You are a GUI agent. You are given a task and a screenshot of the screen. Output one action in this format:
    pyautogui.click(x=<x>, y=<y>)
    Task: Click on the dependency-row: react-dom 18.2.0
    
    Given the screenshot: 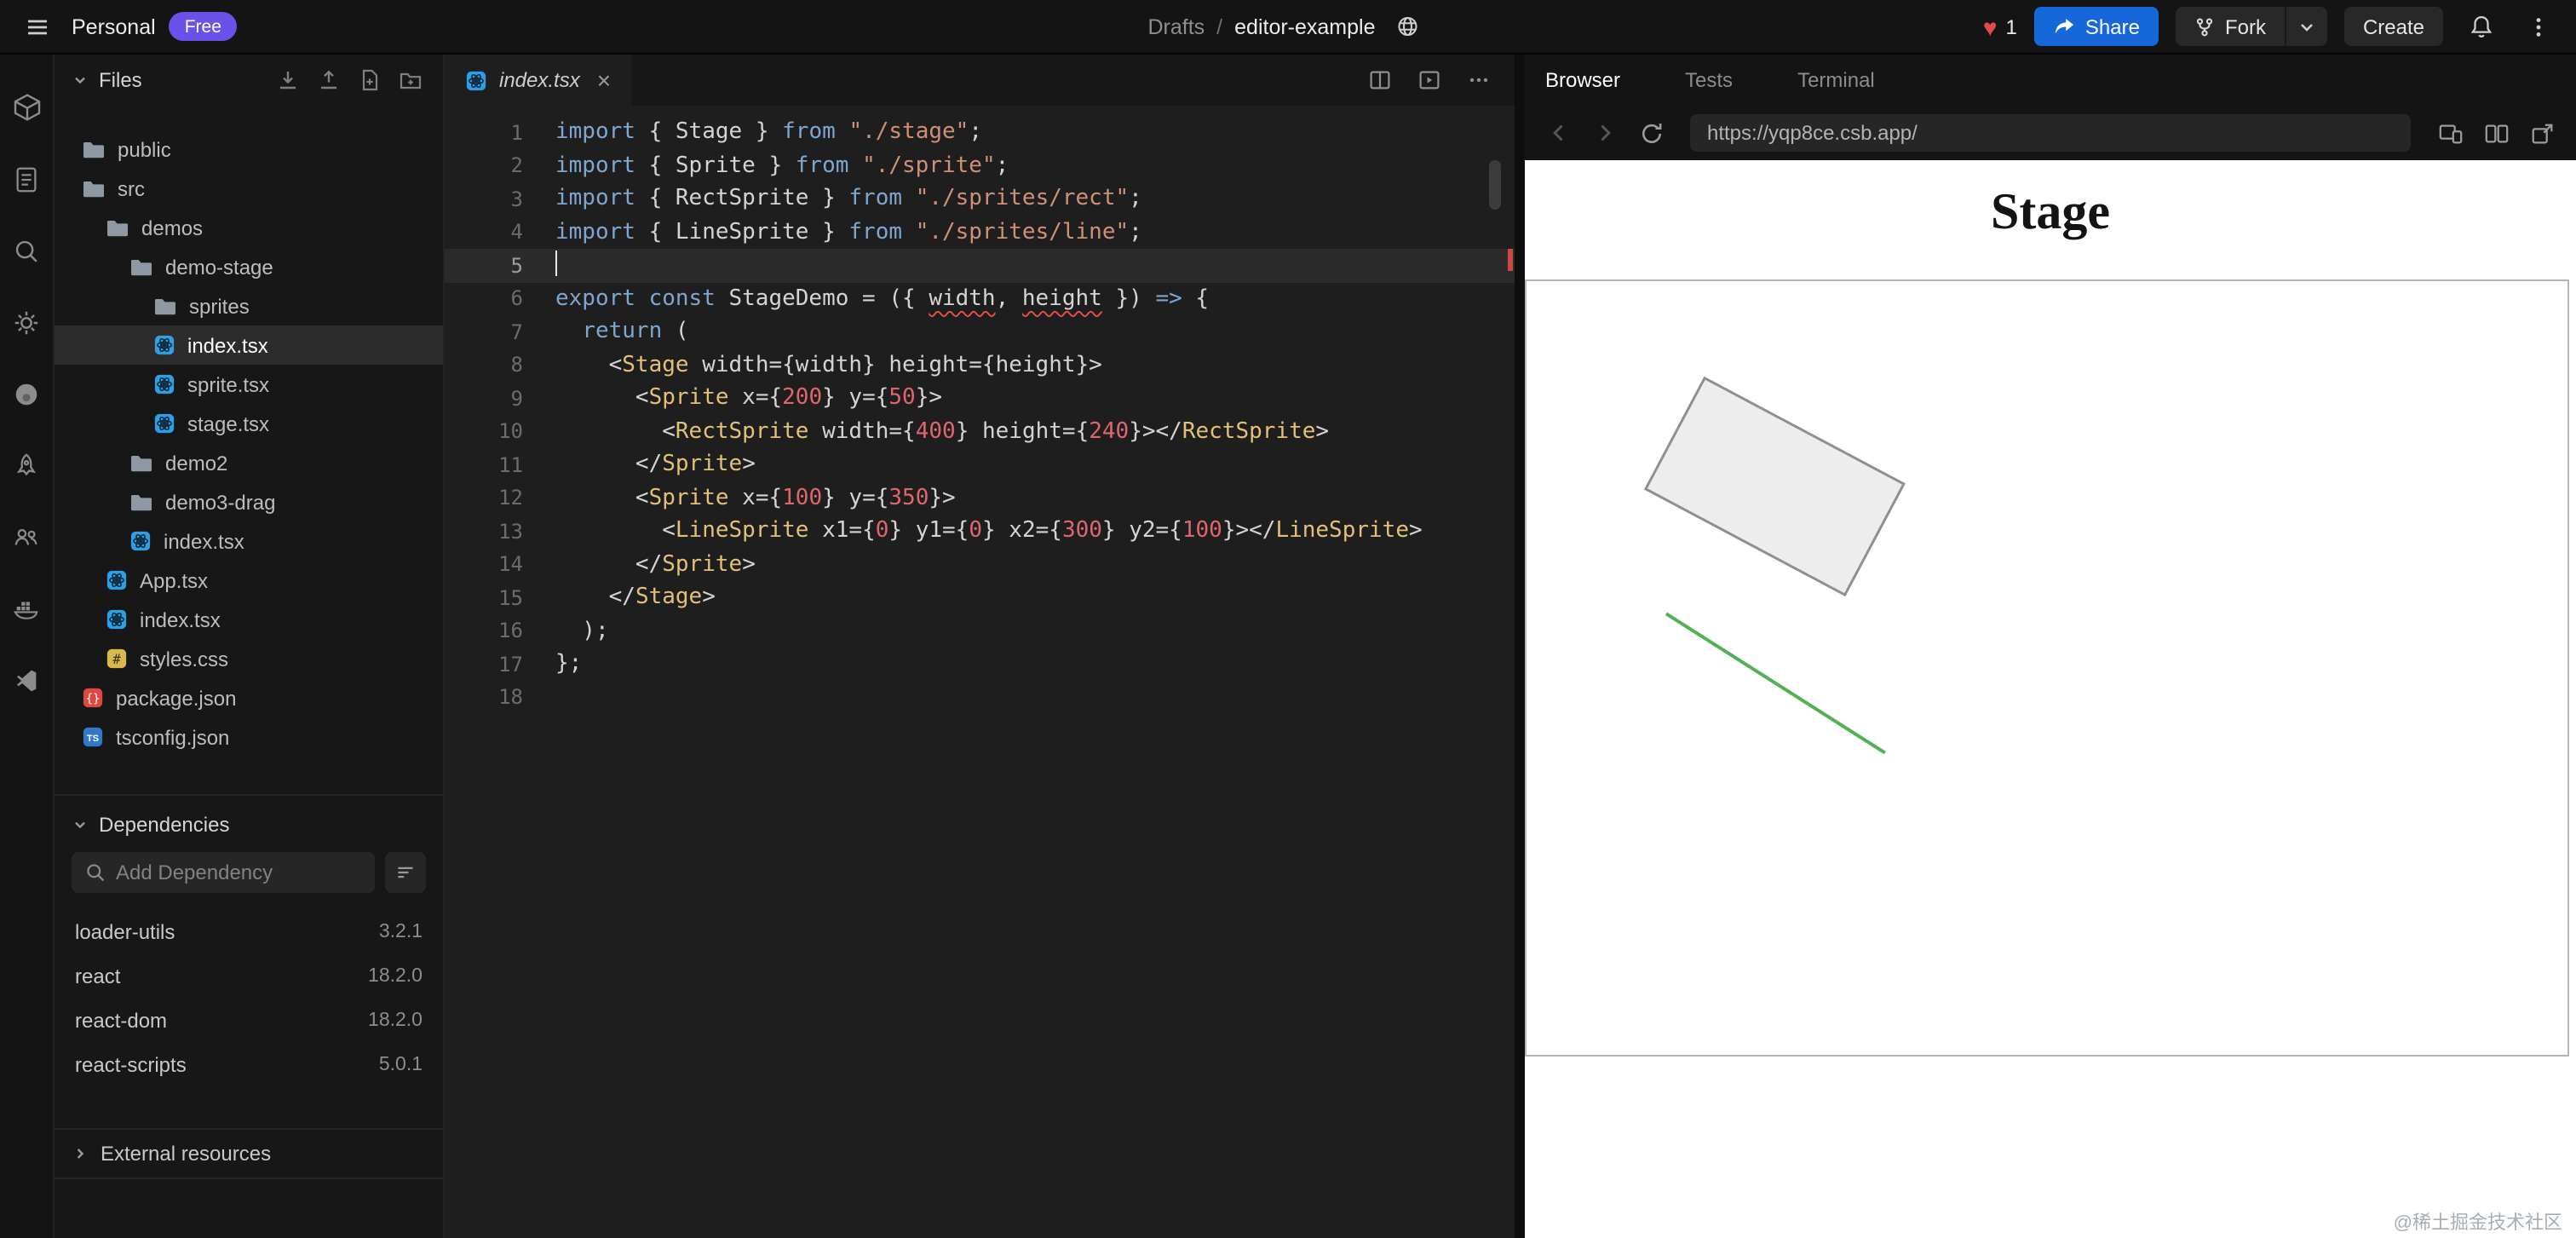 What is the action you would take?
    pyautogui.click(x=249, y=1021)
    